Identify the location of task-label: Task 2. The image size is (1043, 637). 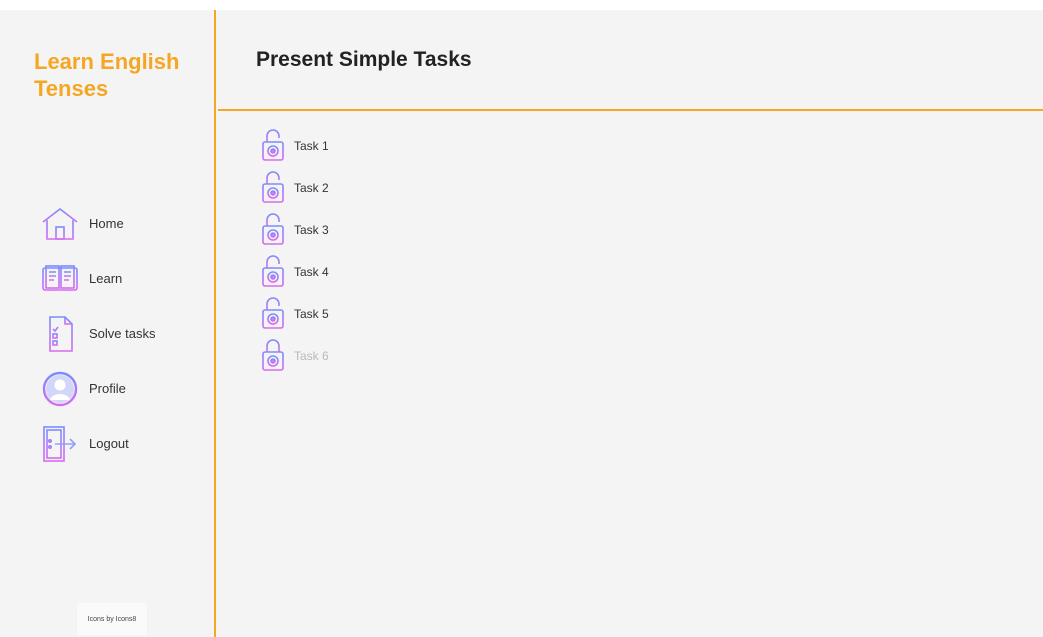
(311, 188).